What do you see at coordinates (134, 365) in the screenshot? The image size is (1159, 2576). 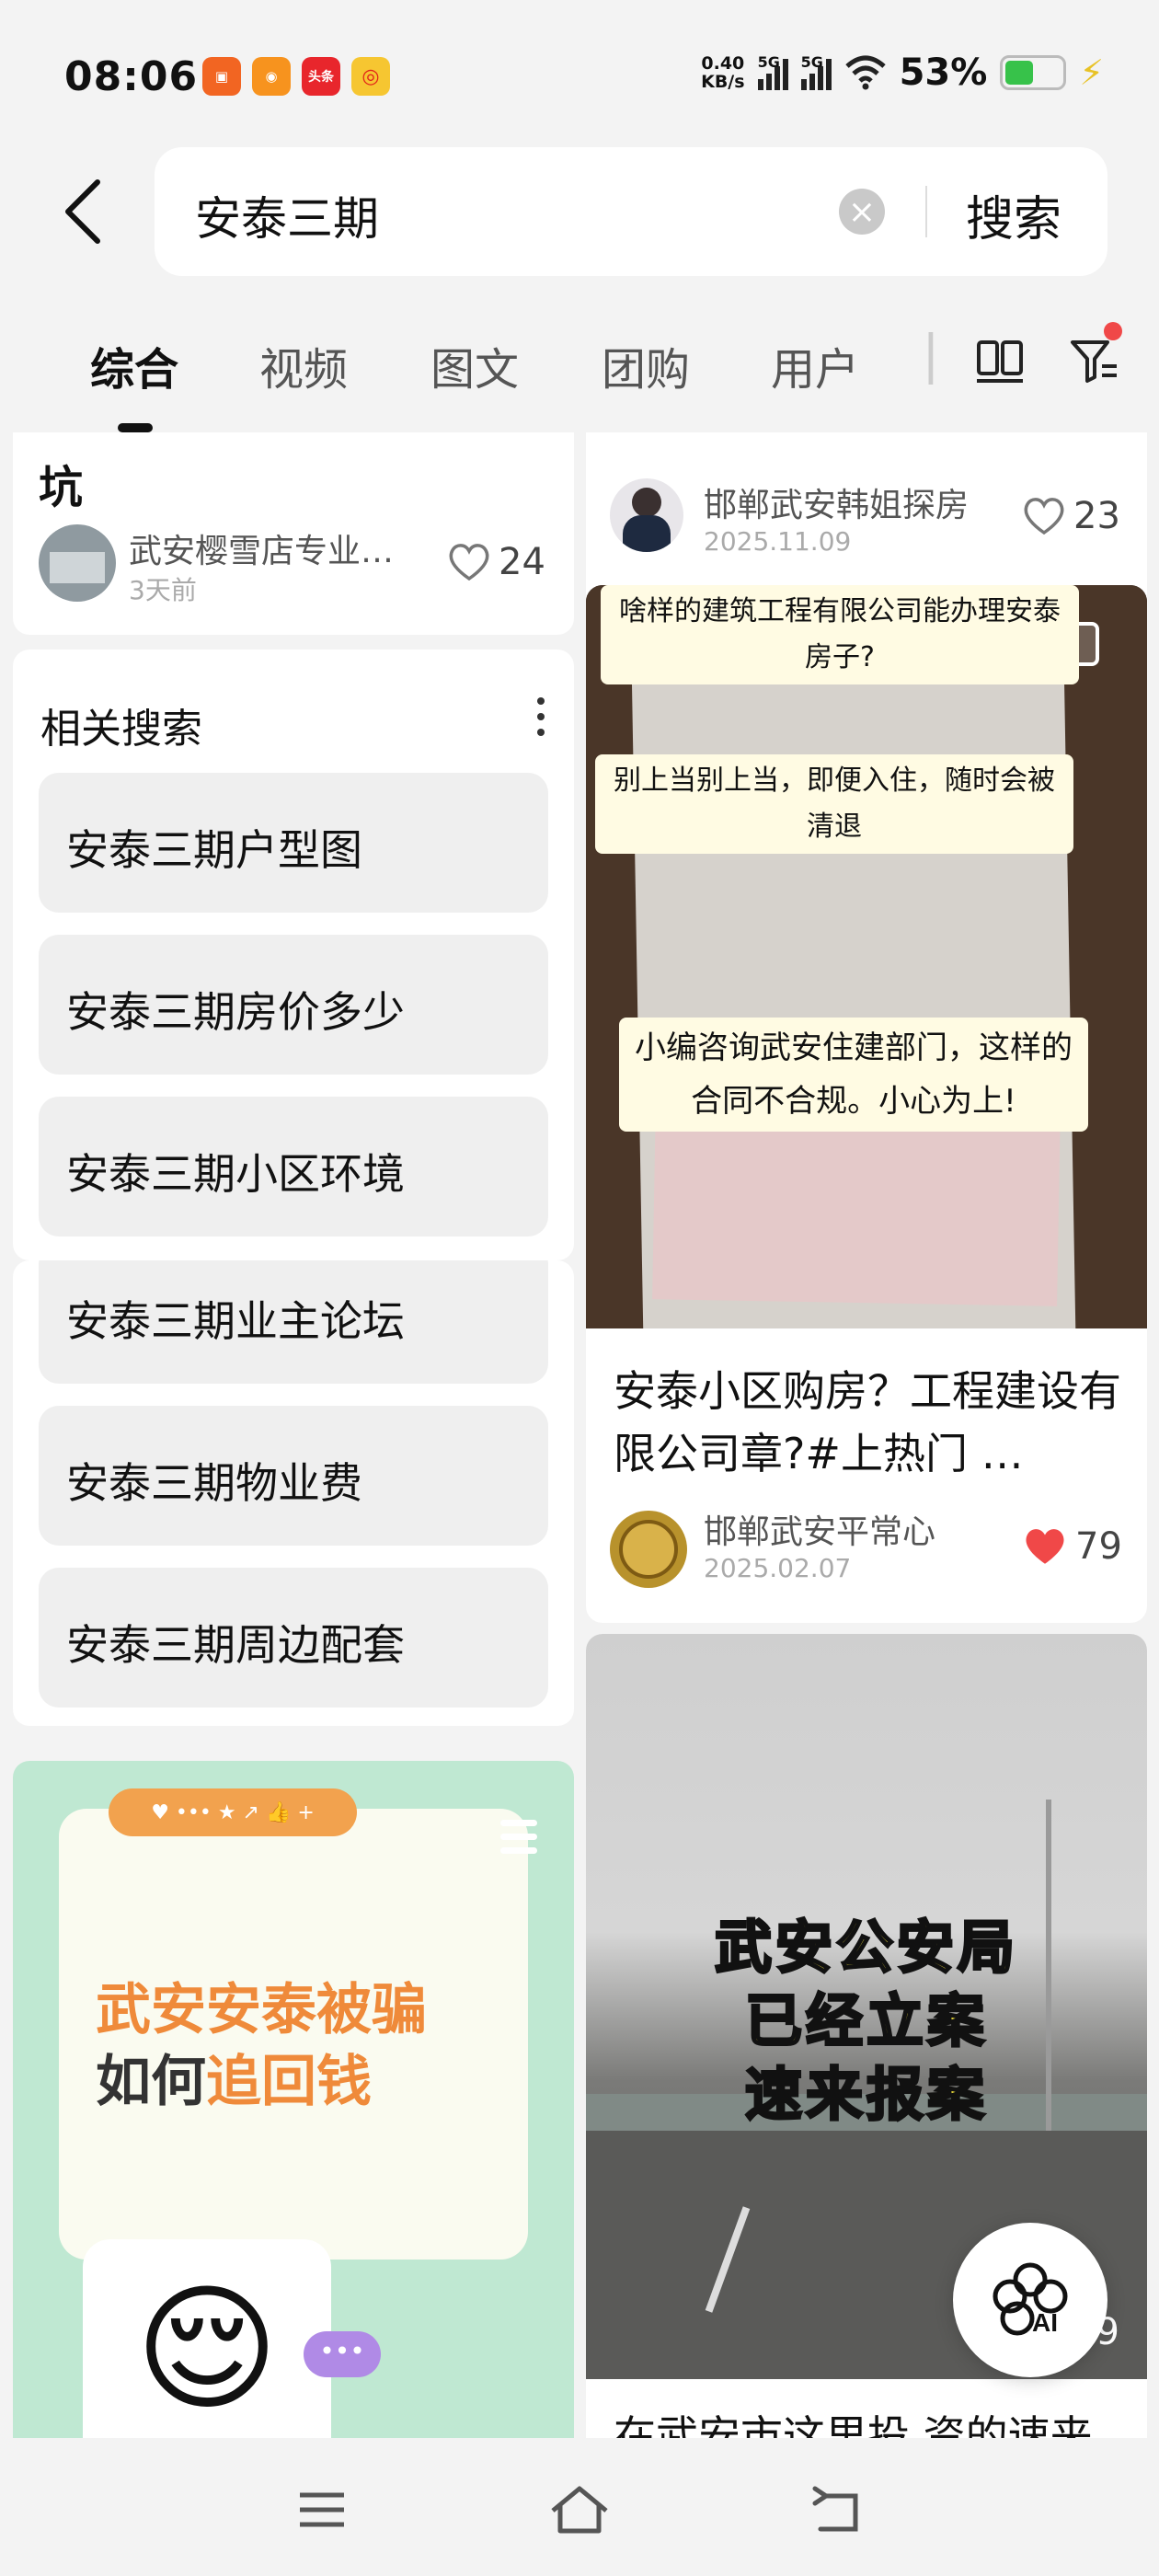 I see `tab-comprehensive: 综合` at bounding box center [134, 365].